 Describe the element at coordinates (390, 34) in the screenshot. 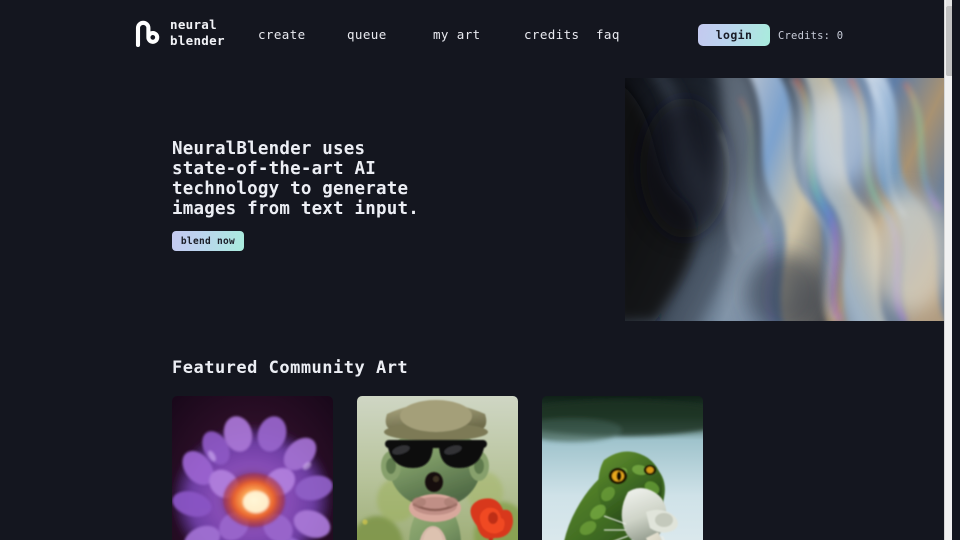

I see `nav-item-queue: queue` at that location.